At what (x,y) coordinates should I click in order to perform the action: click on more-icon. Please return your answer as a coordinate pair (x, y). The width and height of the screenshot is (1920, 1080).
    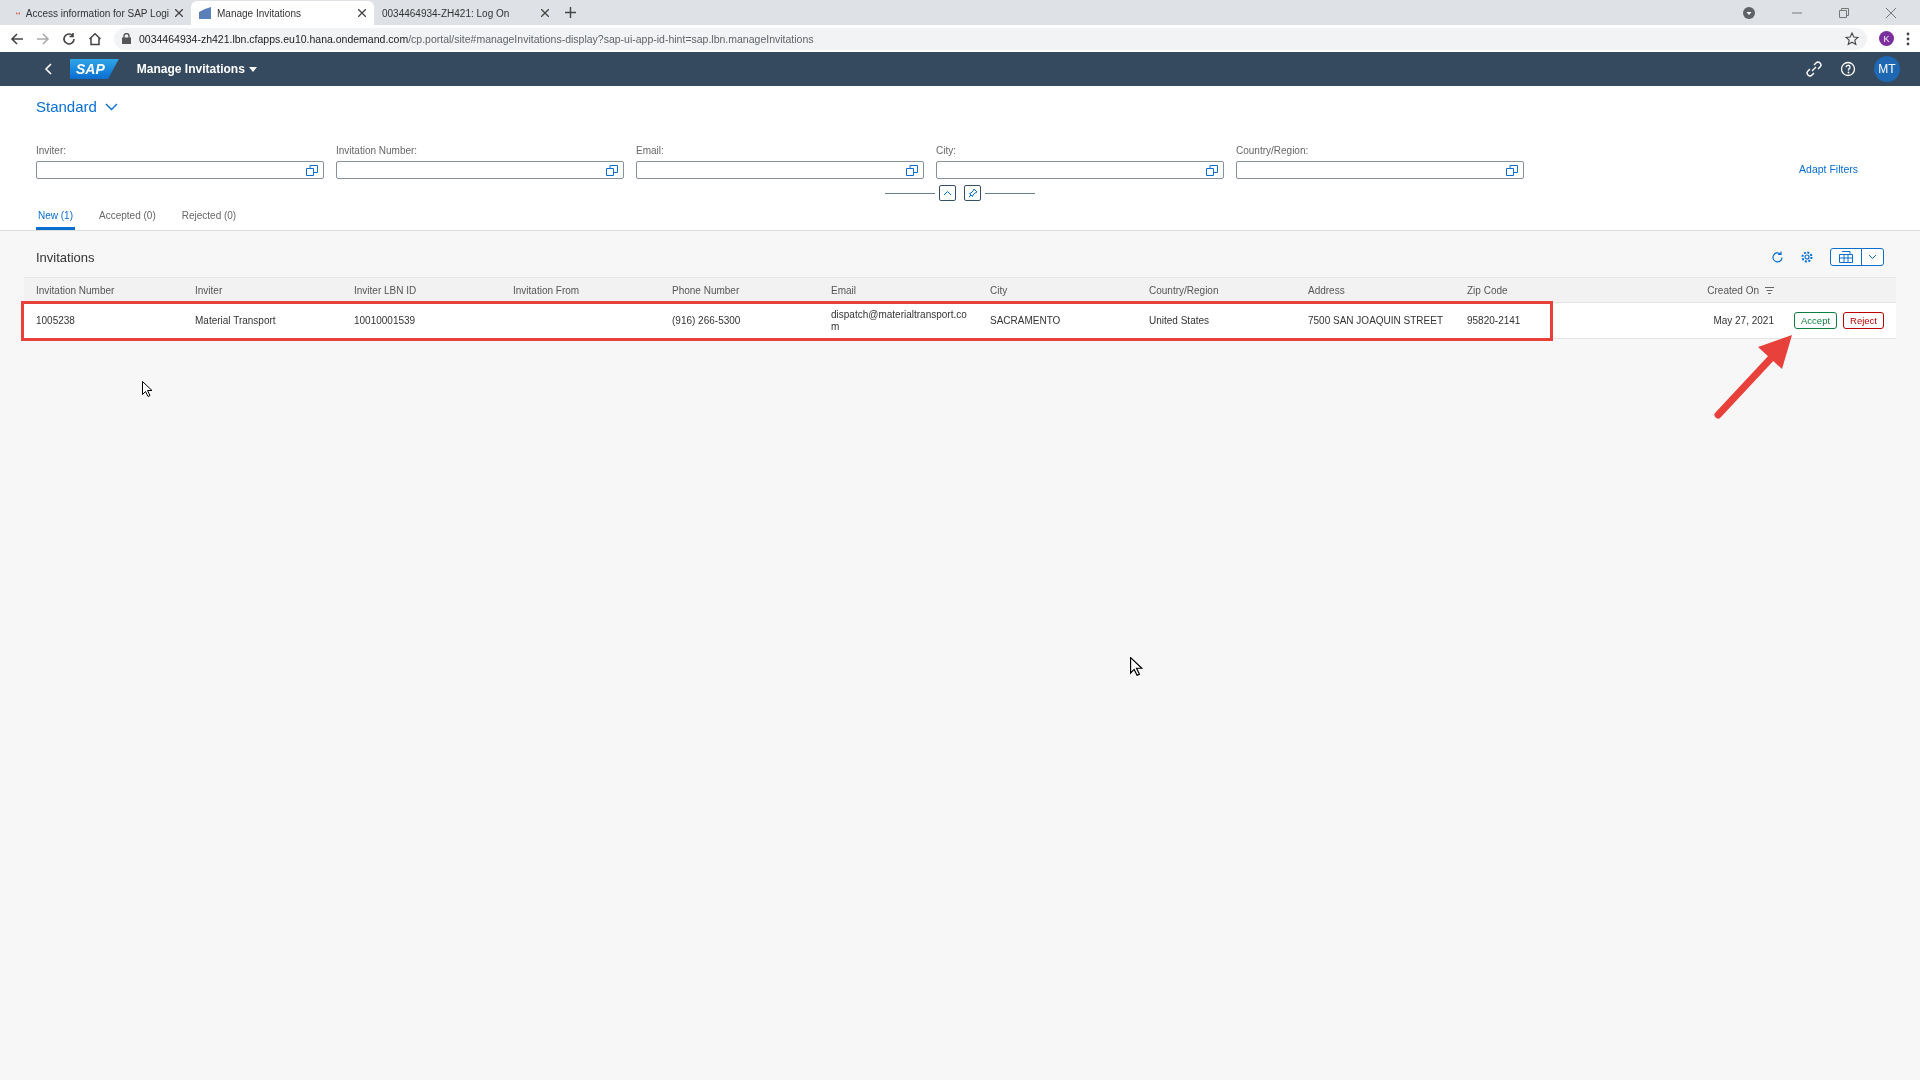
    Looking at the image, I should click on (1908, 38).